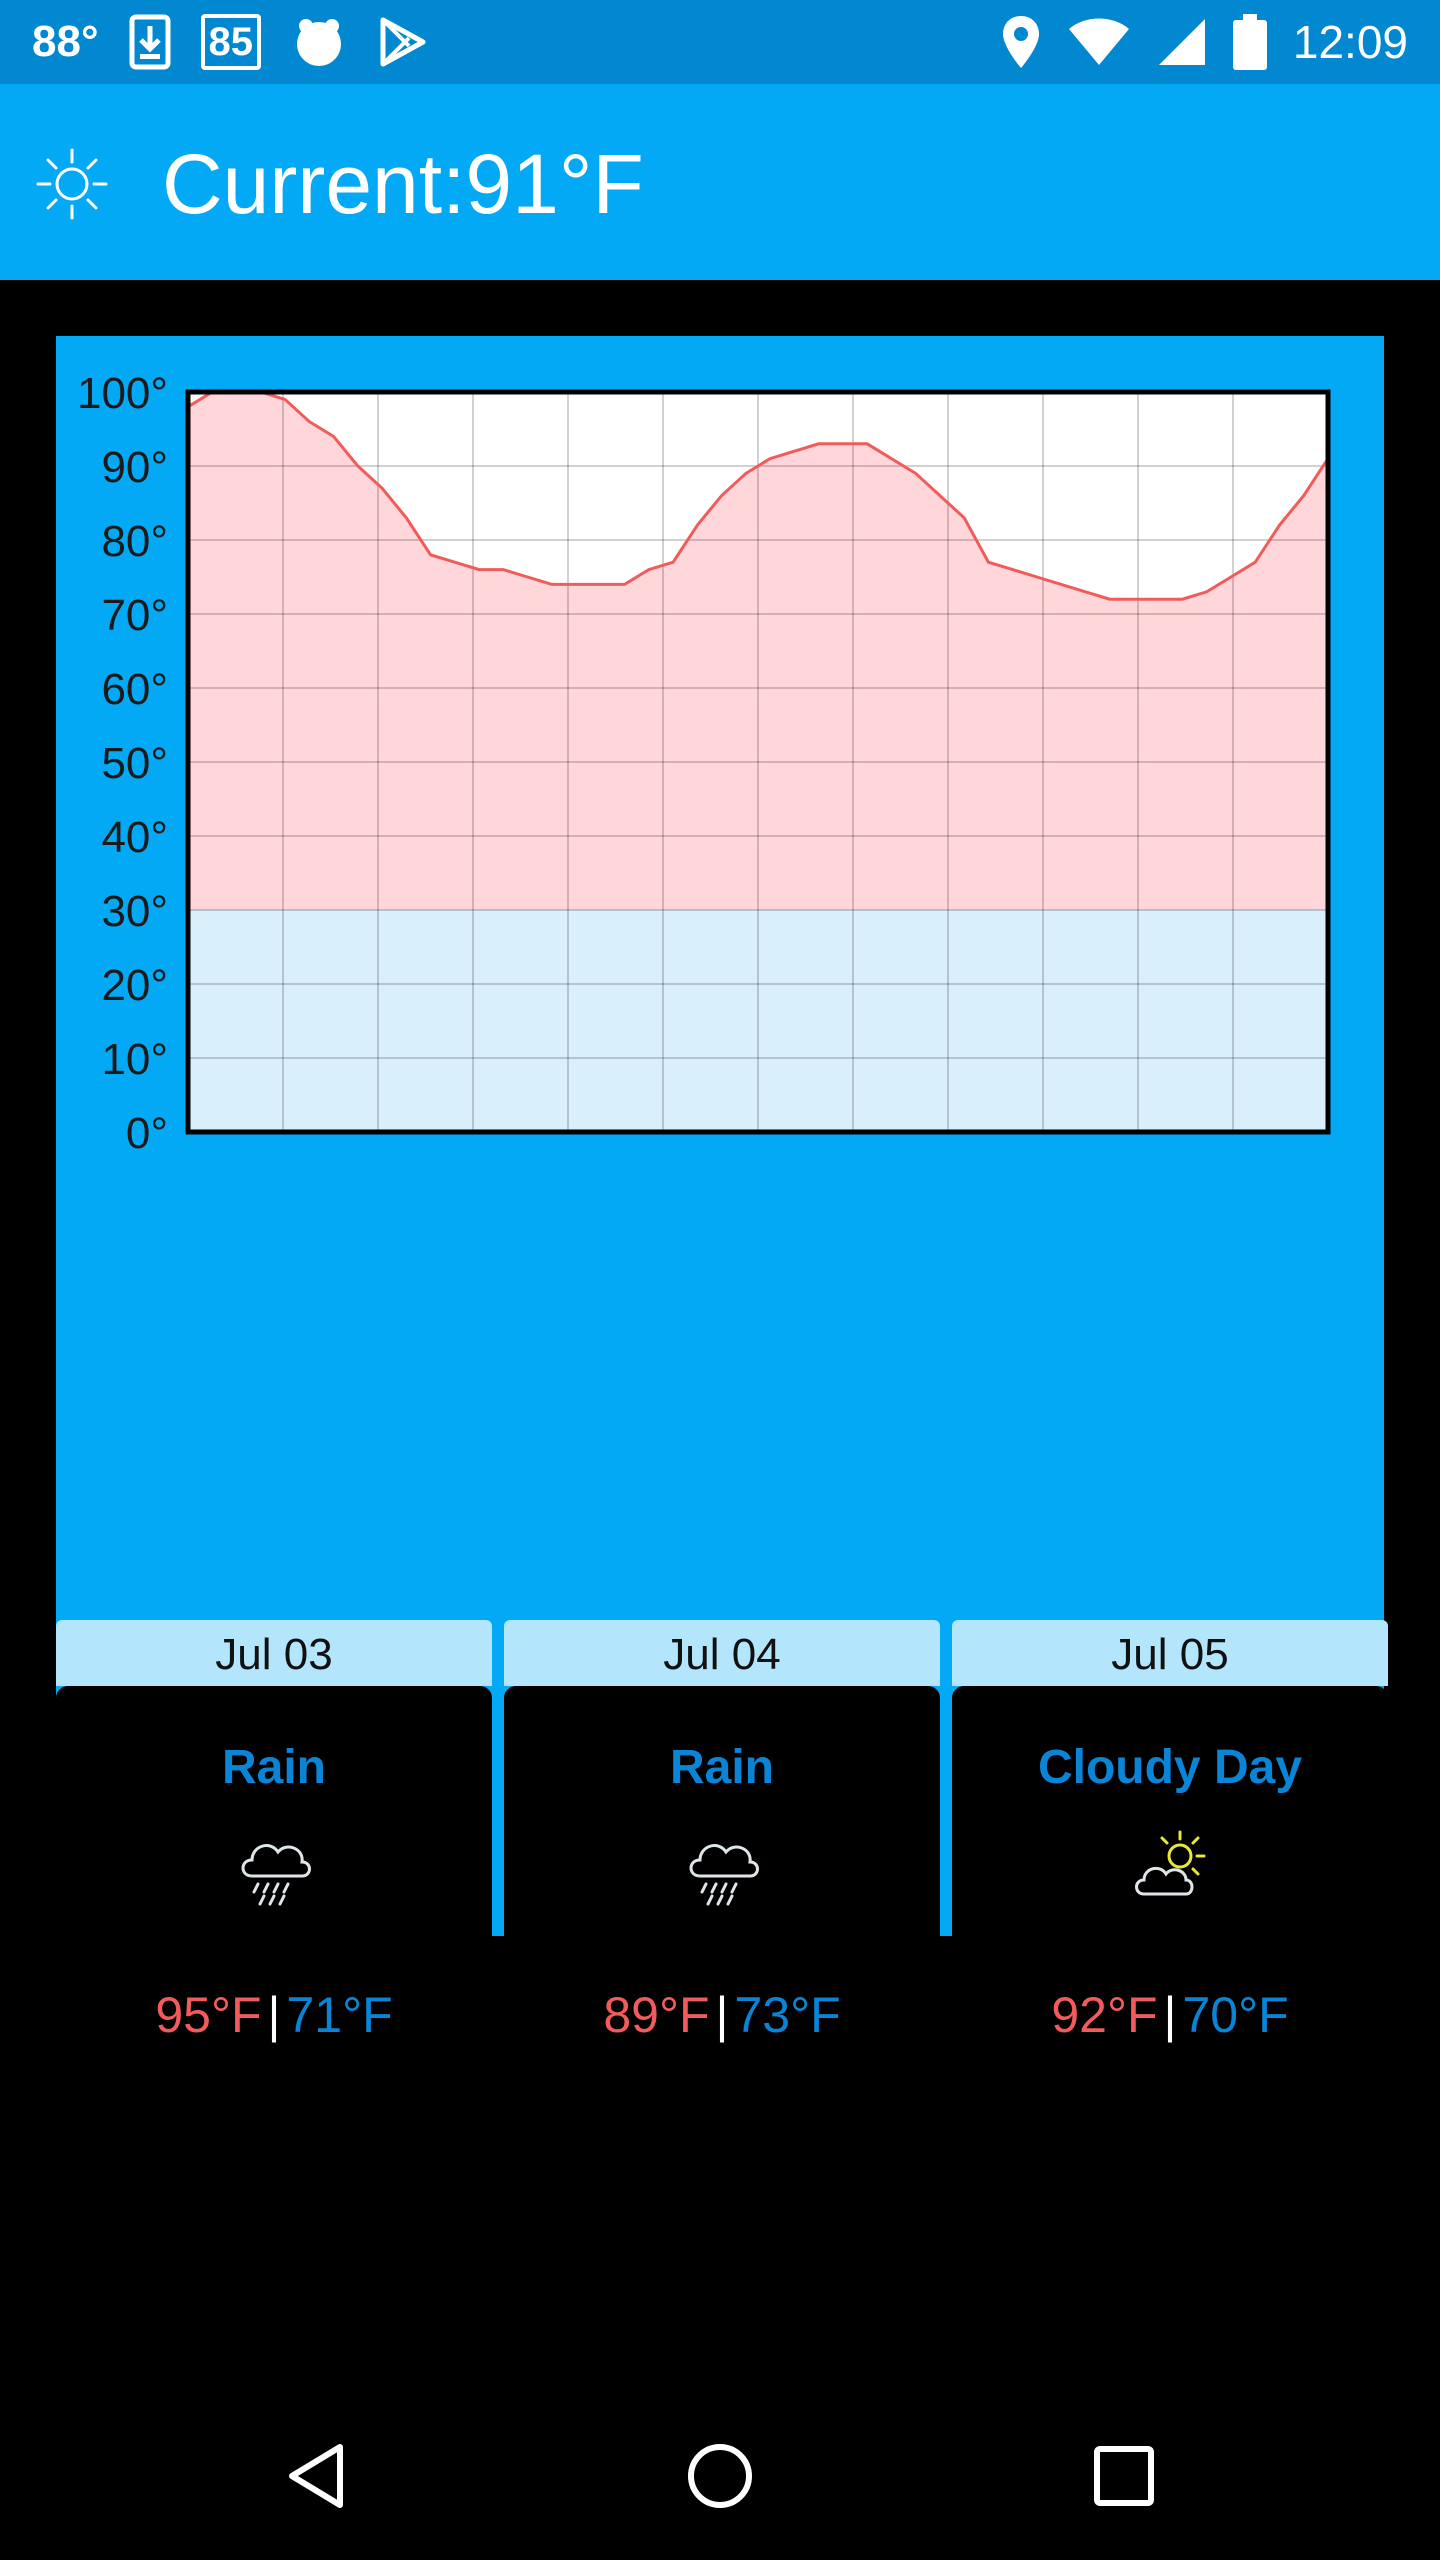  I want to click on chart-y-tick-label: 30°, so click(134, 911).